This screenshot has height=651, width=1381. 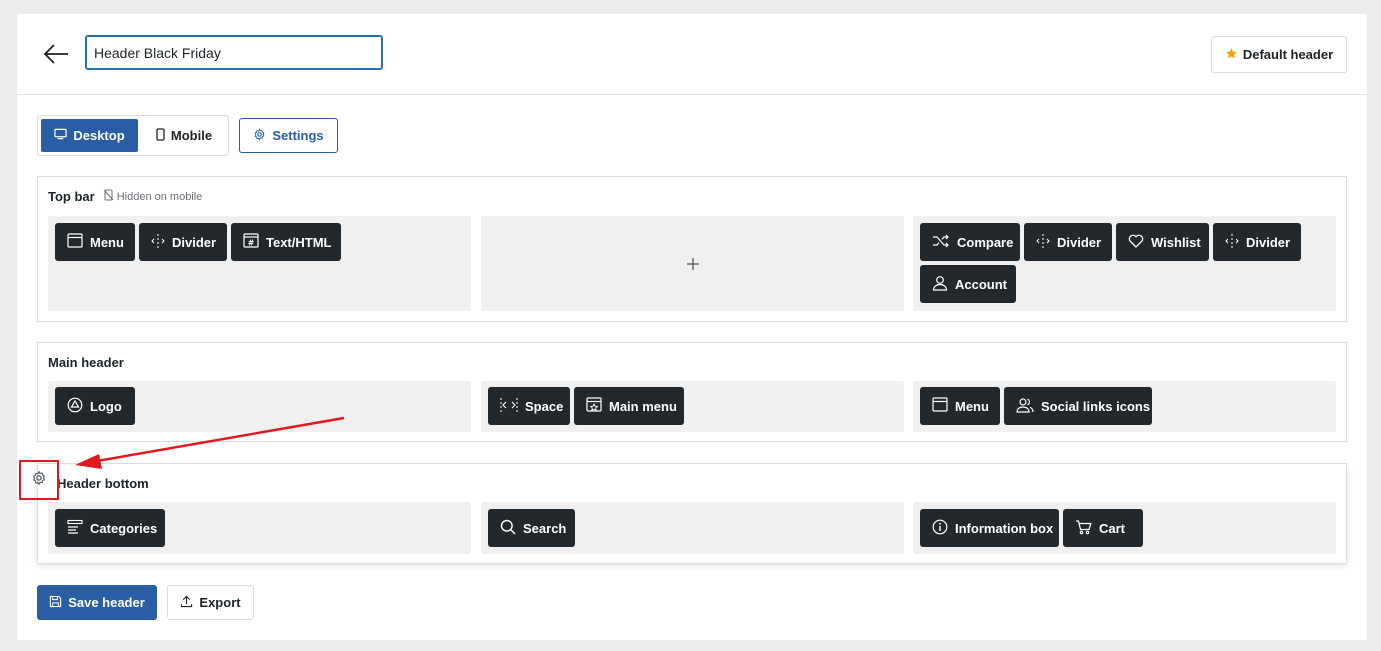 I want to click on chip-label: Space, so click(x=544, y=406).